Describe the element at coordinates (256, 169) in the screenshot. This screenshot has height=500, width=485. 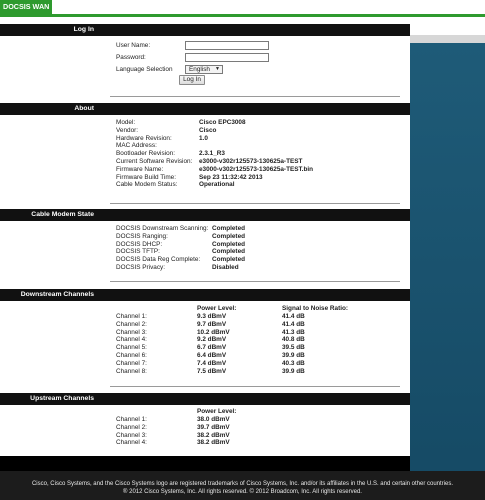
I see `about-value: e3000-v302r125573-130625a-TEST.bin` at that location.